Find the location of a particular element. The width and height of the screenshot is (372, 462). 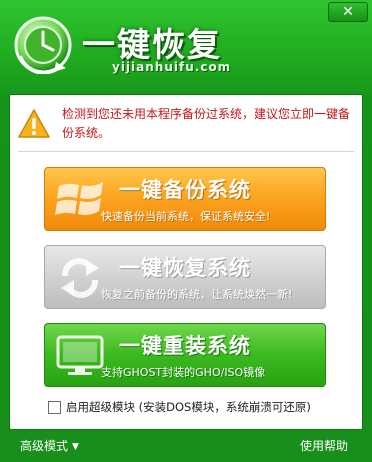

super-module-label: 启用超级模块 (安装DOS模块，系统崩溃可还原) is located at coordinates (188, 407).